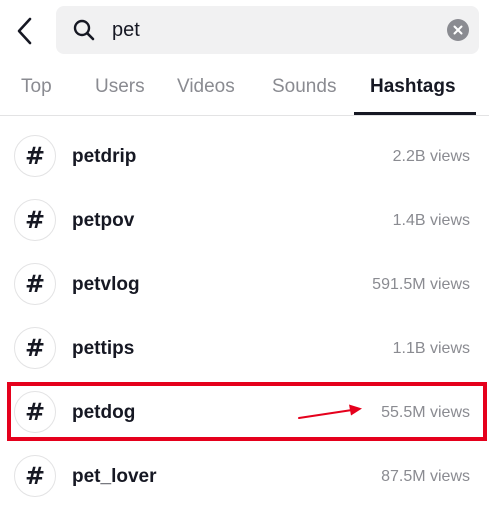 The image size is (489, 510). What do you see at coordinates (36, 87) in the screenshot?
I see `tab-top: Top` at bounding box center [36, 87].